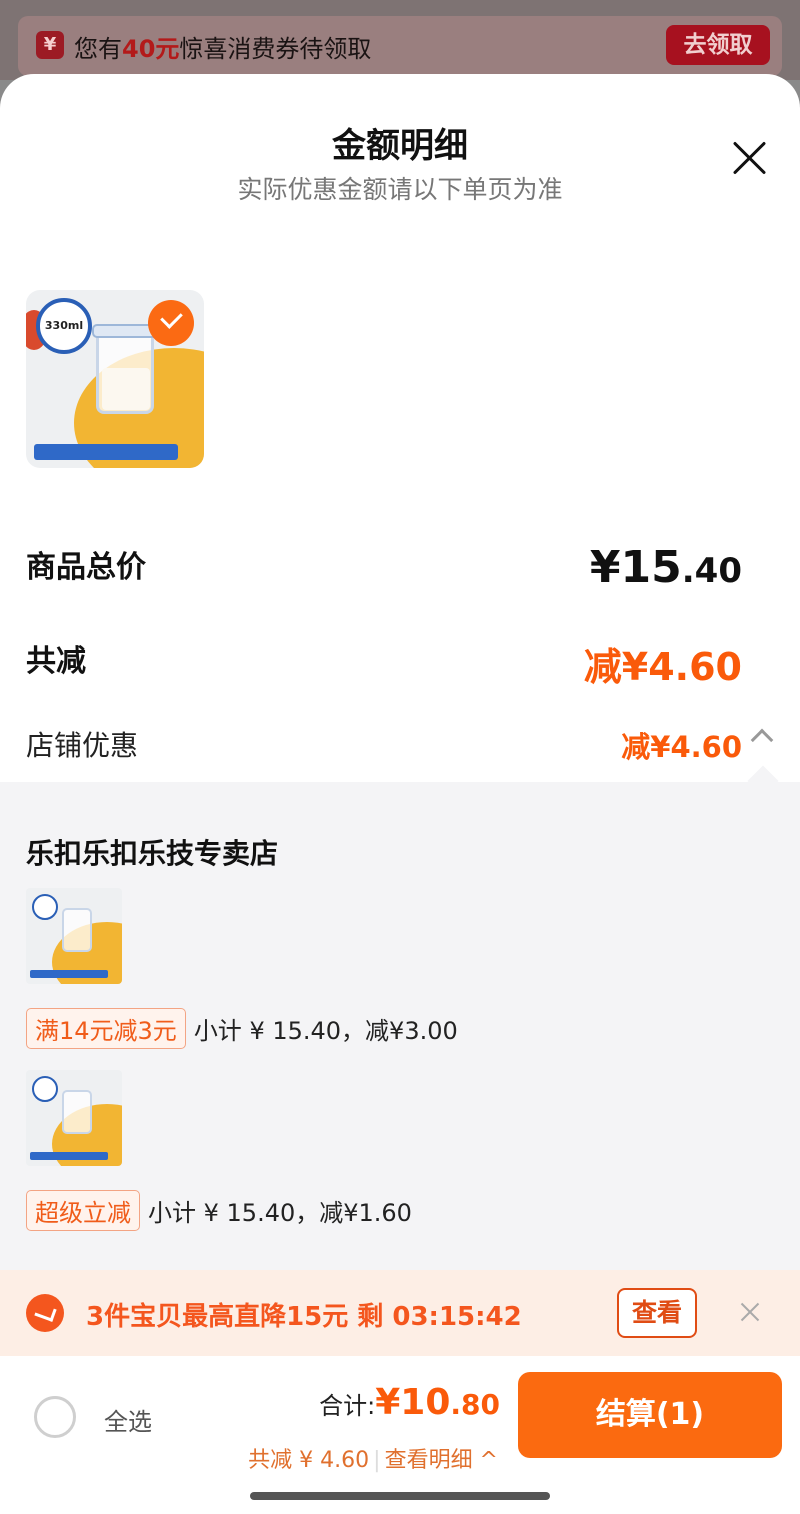 Image resolution: width=800 pixels, height=1514 pixels. I want to click on flash-sale-bar: 3件宝贝最高直降15元 剩 03:15:42 查看, so click(400, 1313).